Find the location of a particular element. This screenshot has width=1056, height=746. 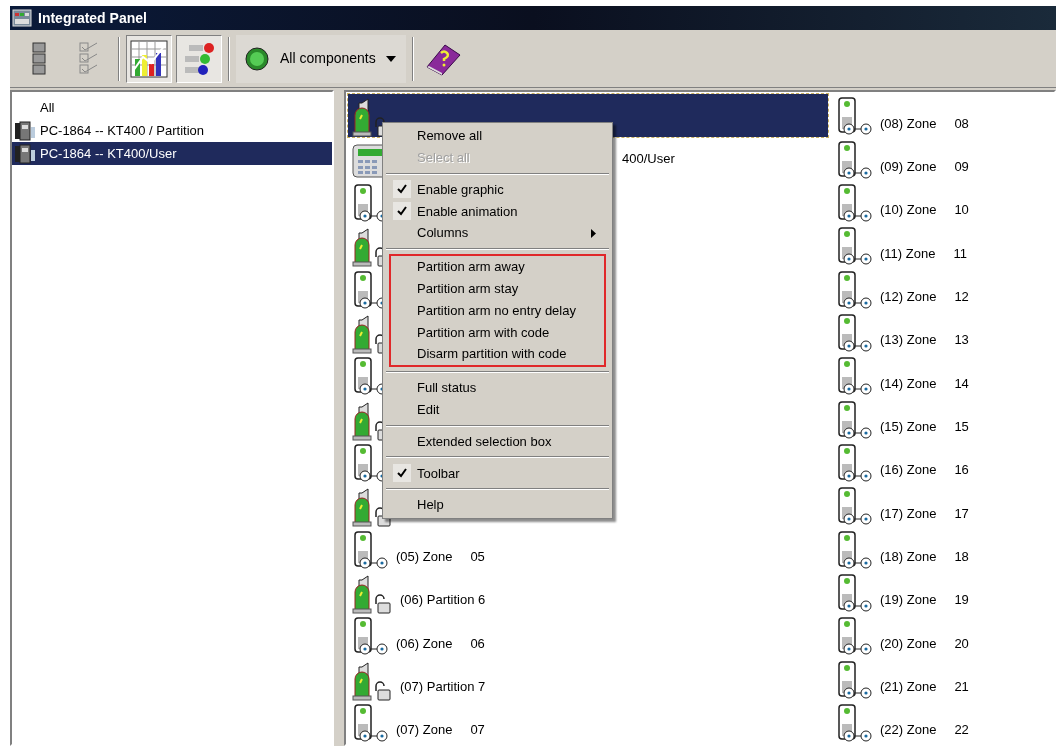

component-label: (16) Zone is located at coordinates (908, 470).